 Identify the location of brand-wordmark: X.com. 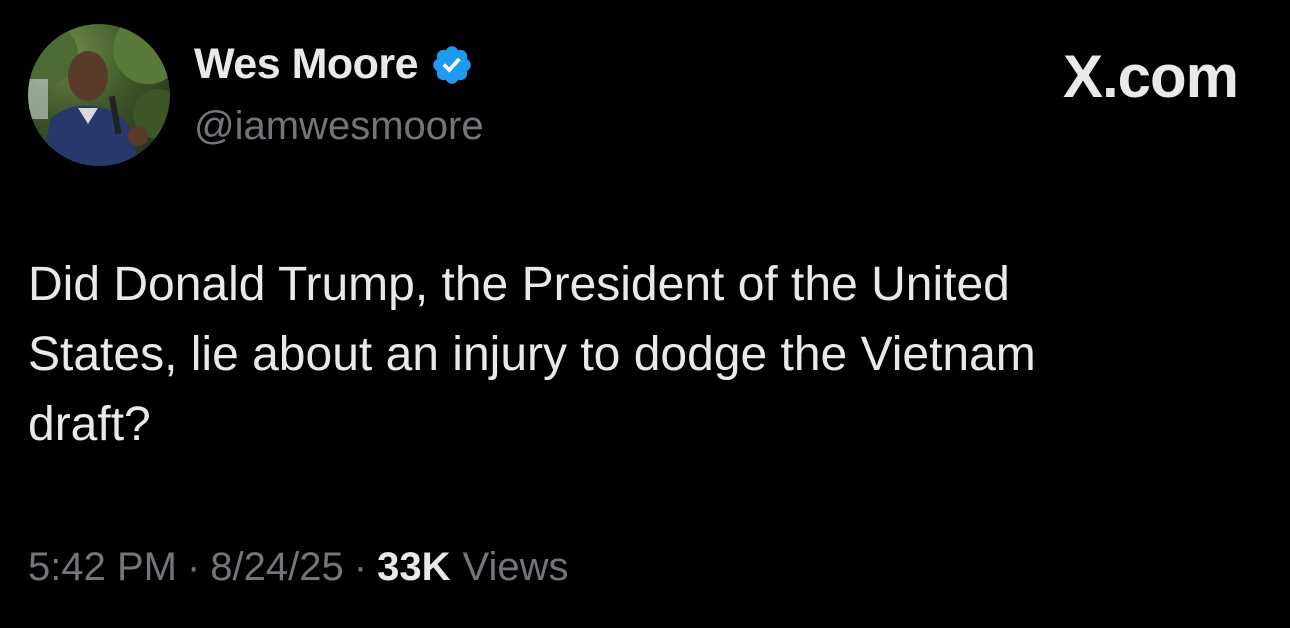
(1150, 76).